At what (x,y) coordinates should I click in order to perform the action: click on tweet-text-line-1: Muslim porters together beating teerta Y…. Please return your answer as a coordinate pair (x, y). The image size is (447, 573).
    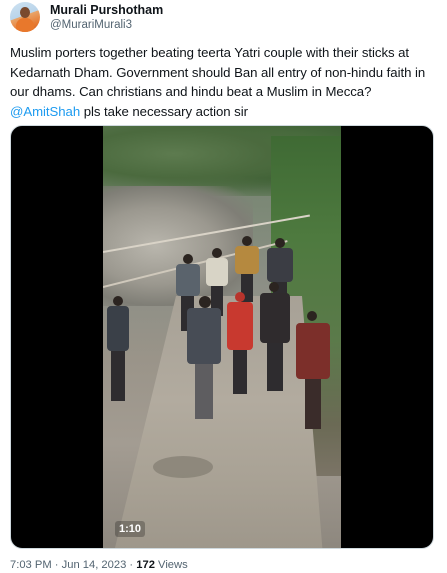
    Looking at the image, I should click on (210, 52).